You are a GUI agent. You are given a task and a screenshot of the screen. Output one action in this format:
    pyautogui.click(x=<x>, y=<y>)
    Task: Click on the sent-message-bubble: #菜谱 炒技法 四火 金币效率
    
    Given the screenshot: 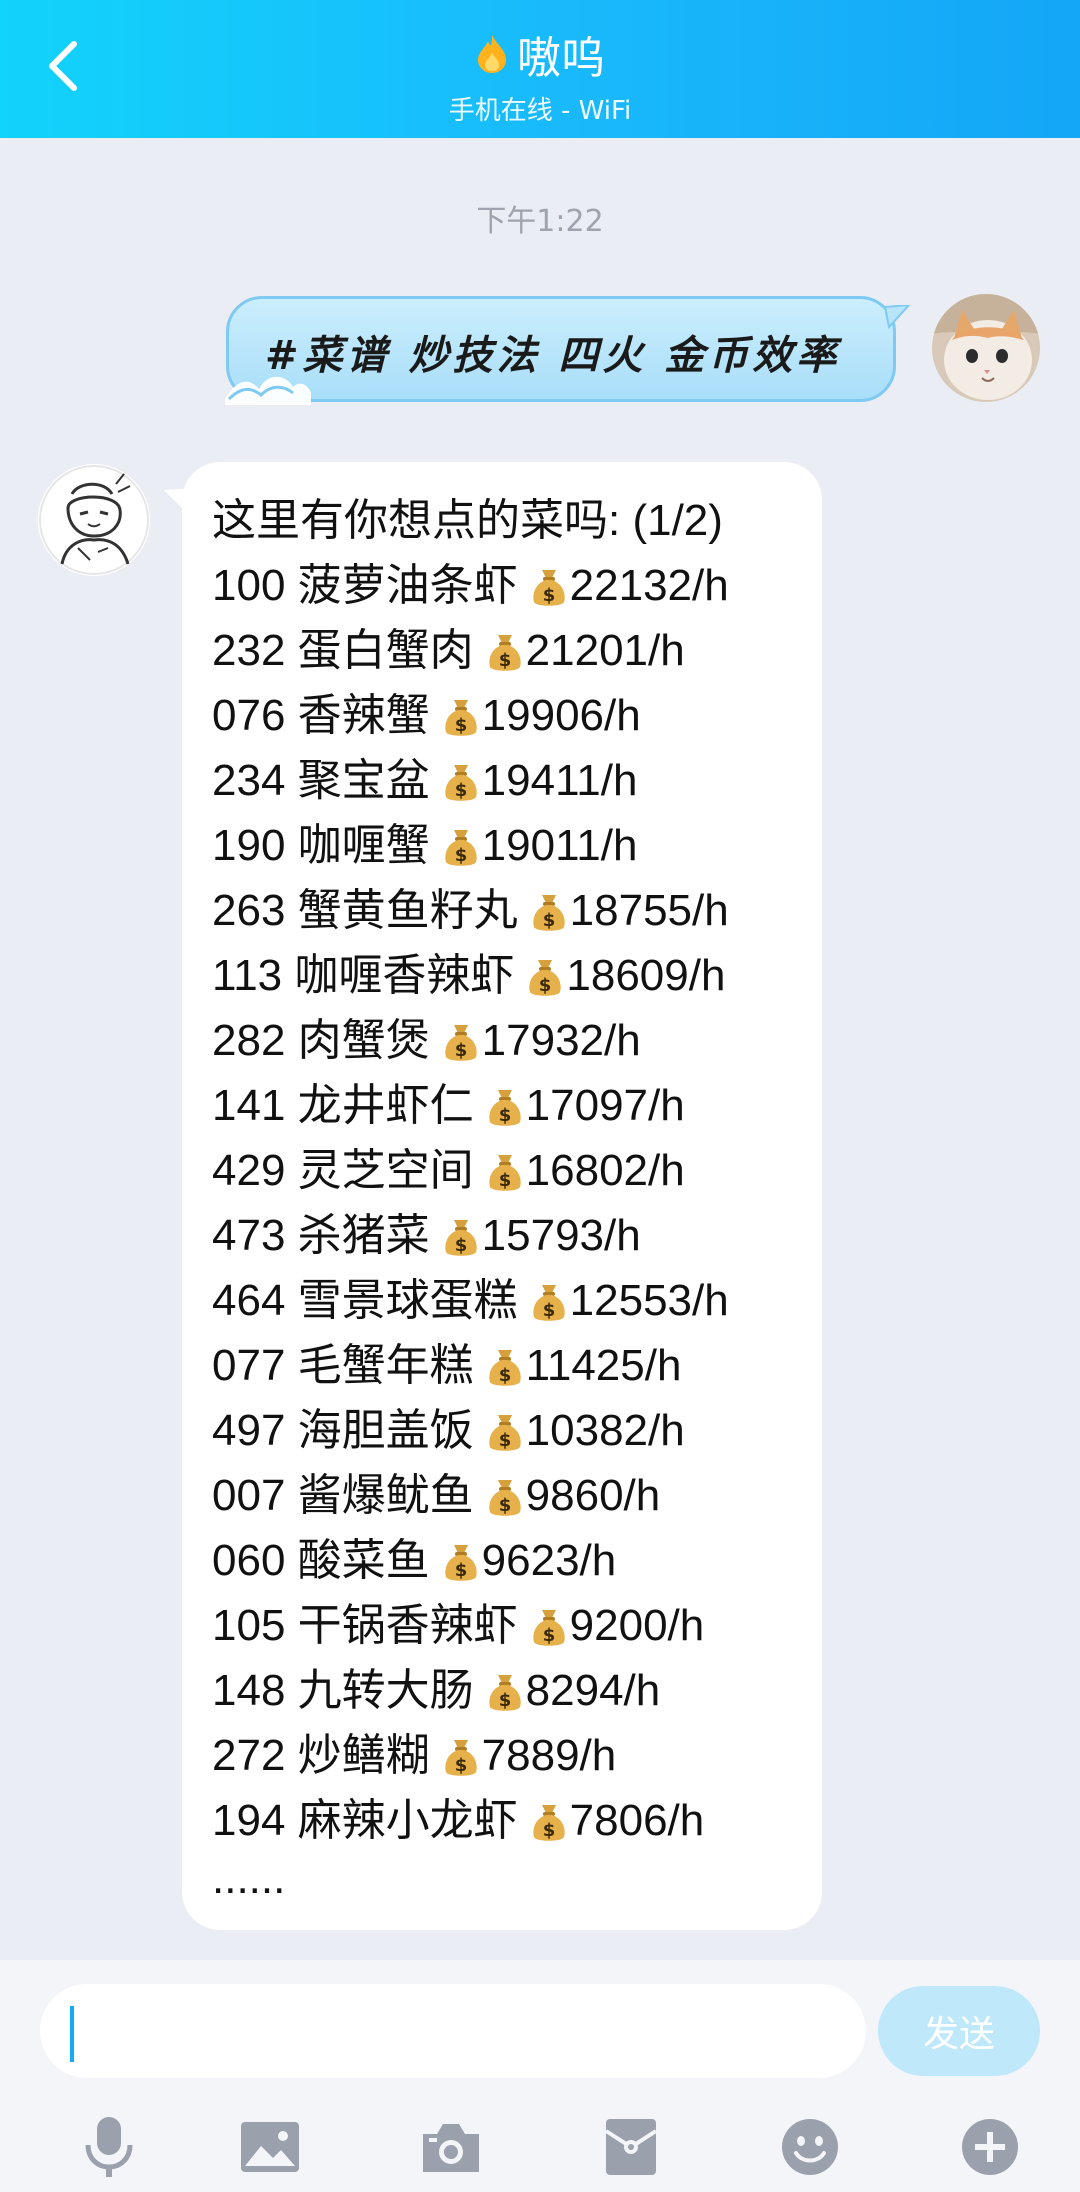 What is the action you would take?
    pyautogui.click(x=568, y=350)
    